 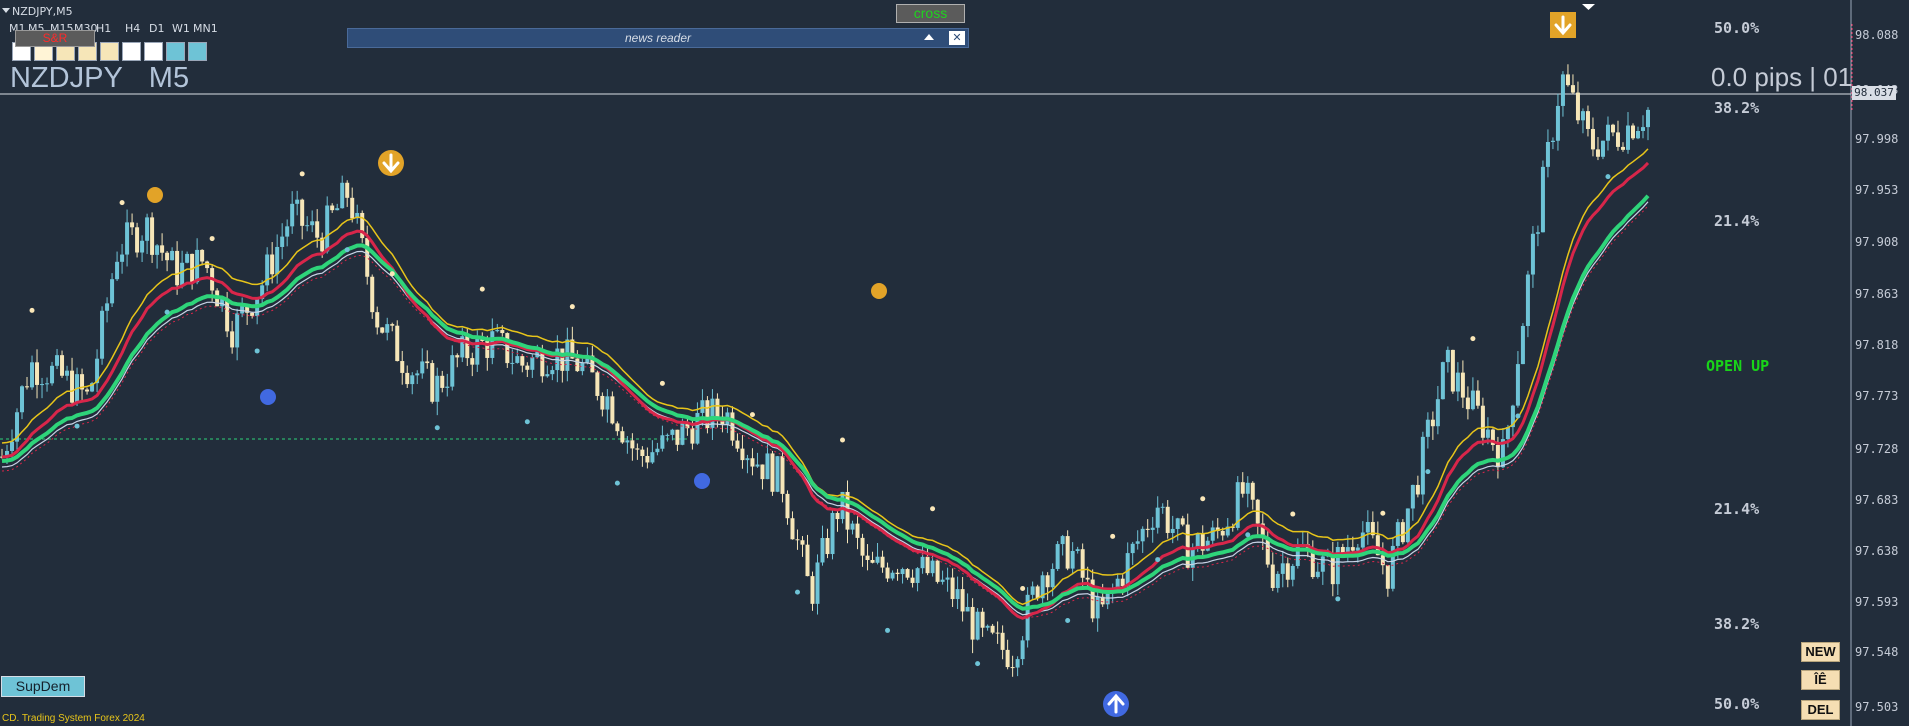 I want to click on fib-level-label: 50.0%, so click(x=1737, y=28).